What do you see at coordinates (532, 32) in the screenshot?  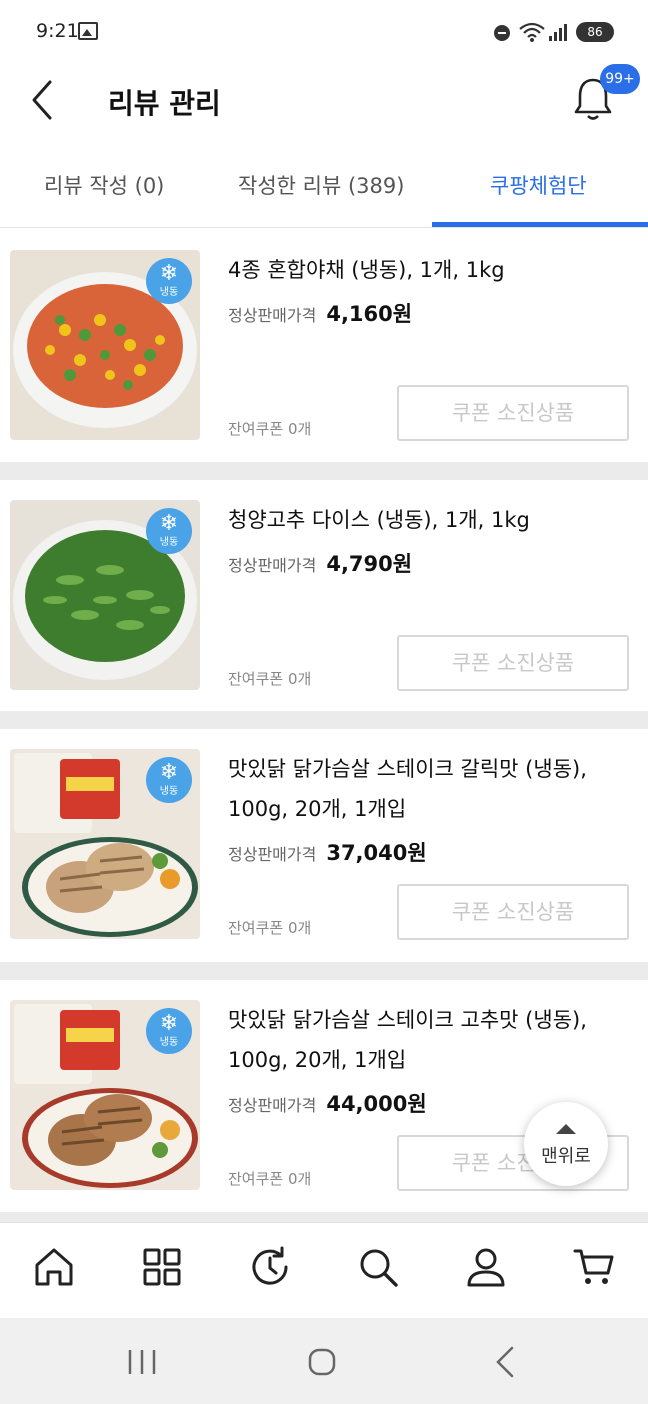 I see `wifi-icon` at bounding box center [532, 32].